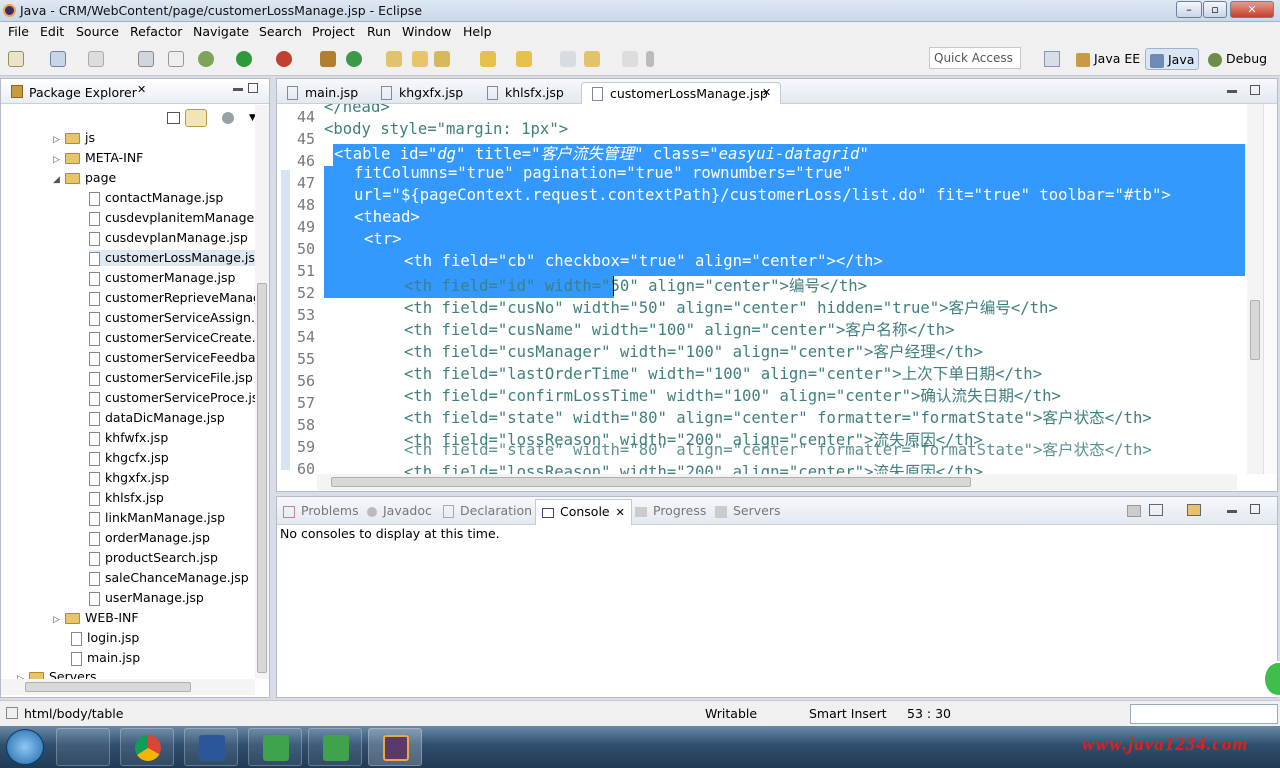 This screenshot has width=1280, height=768. I want to click on quick-access-input: Quick Access, so click(975, 58).